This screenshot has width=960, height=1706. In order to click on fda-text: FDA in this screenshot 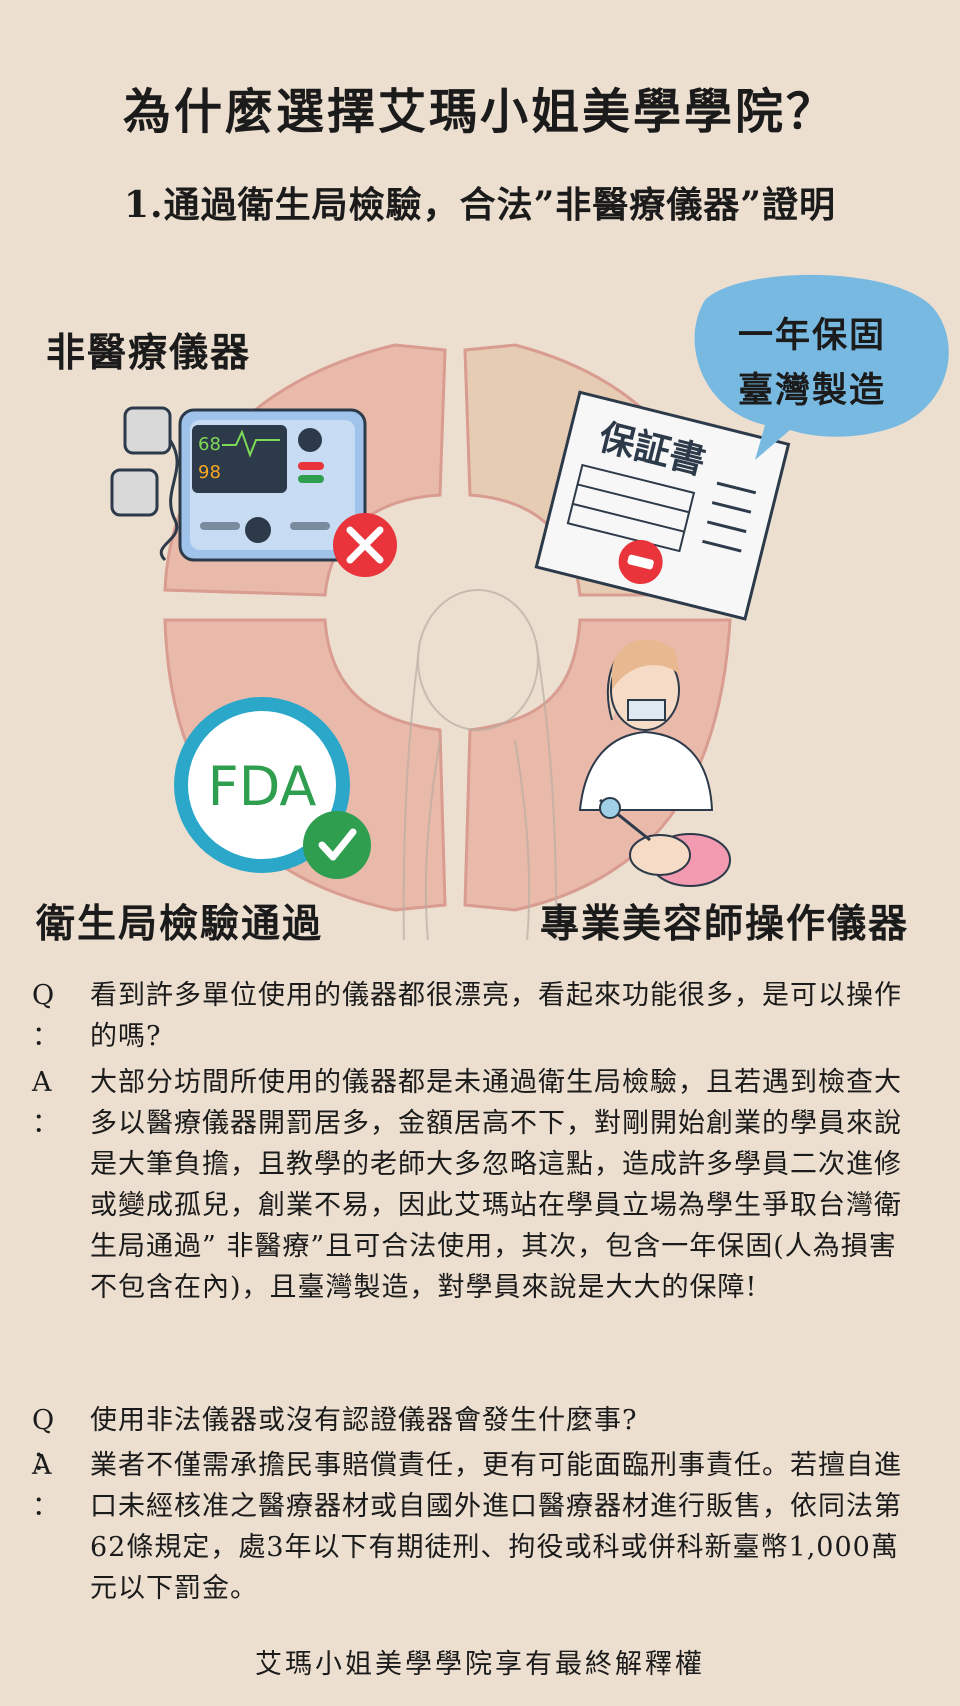, I will do `click(262, 786)`.